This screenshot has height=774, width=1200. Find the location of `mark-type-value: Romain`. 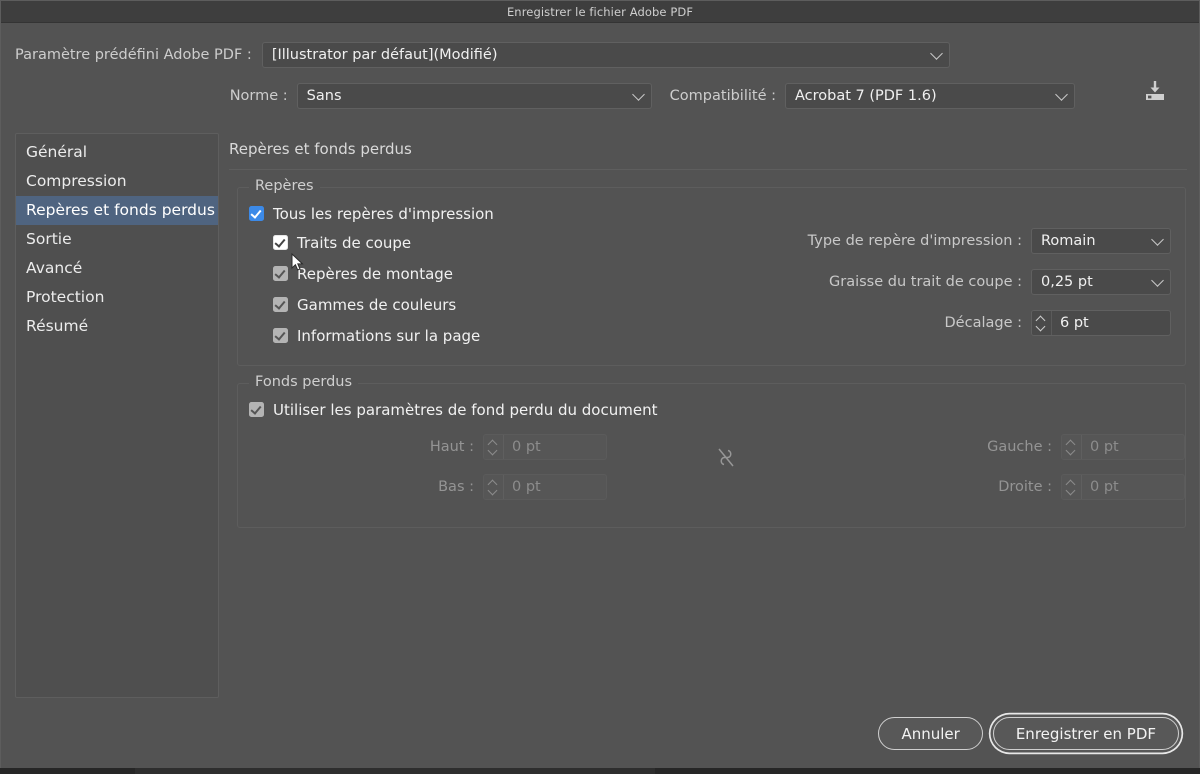

mark-type-value: Romain is located at coordinates (1068, 241).